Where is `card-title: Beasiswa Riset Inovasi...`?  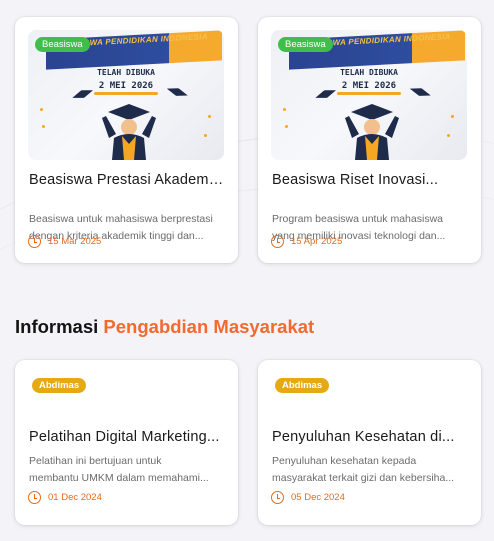
card-title: Beasiswa Riset Inovasi... is located at coordinates (369, 180).